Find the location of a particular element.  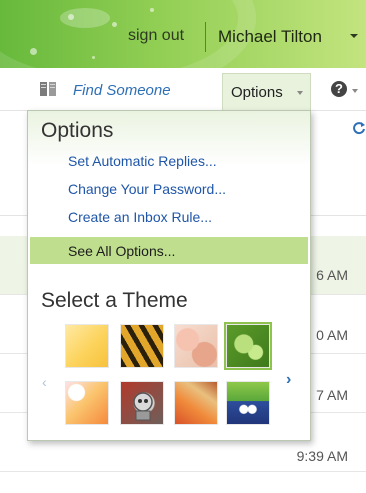

find-someone-link: Find Someone is located at coordinates (122, 90).